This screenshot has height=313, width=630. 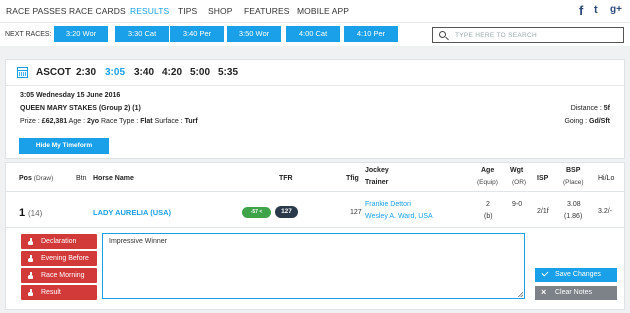 What do you see at coordinates (115, 72) in the screenshot?
I see `race-time-link: 3:05` at bounding box center [115, 72].